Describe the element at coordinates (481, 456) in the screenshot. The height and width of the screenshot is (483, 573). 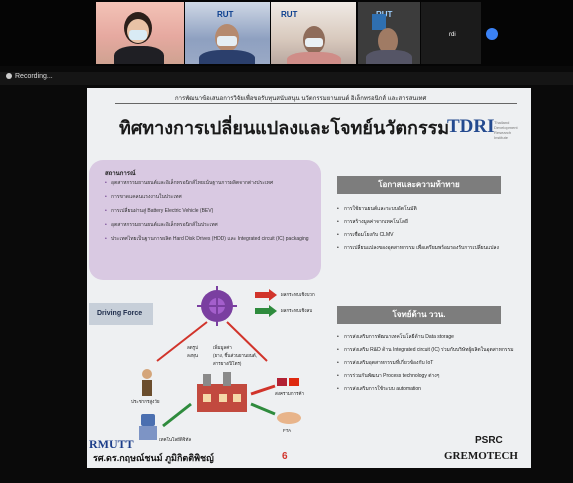
I see `gremotech-logo: GREMOTECH` at that location.